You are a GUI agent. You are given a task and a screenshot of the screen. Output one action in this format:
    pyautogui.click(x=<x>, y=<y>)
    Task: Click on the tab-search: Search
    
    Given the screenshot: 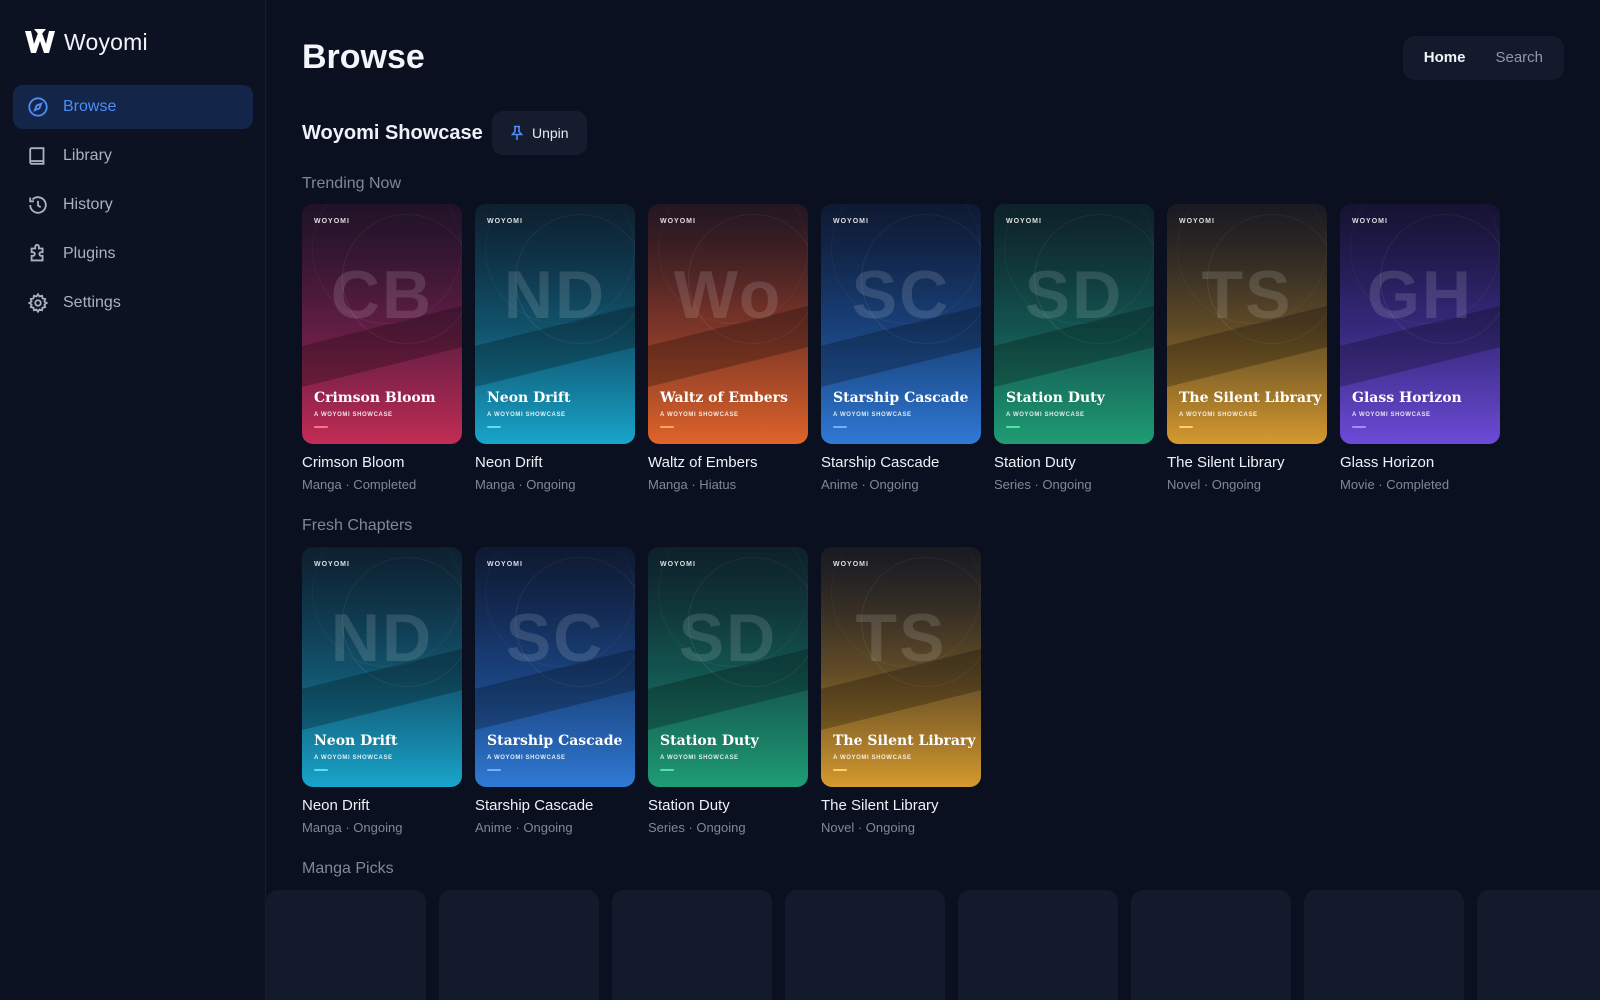 What is the action you would take?
    pyautogui.click(x=1519, y=58)
    